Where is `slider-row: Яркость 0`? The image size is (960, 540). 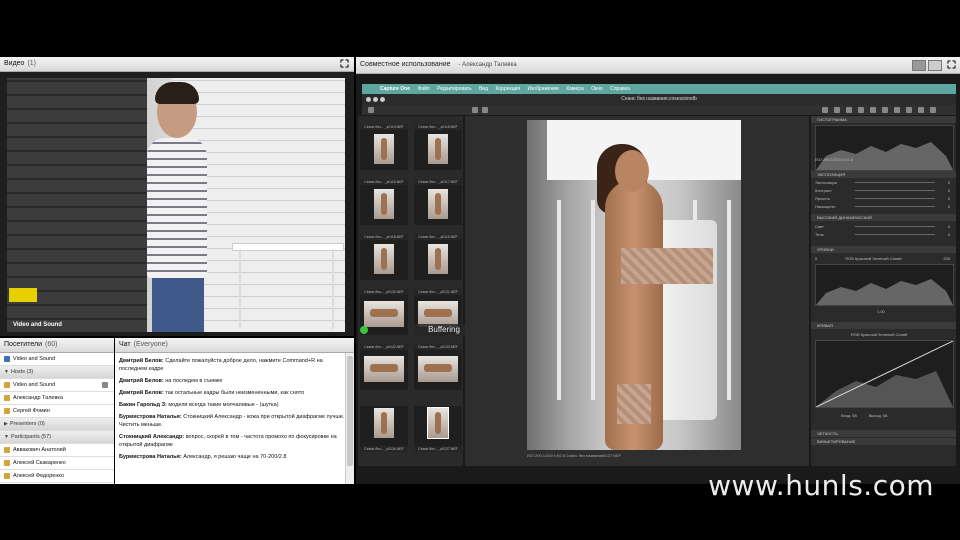 slider-row: Яркость 0 is located at coordinates (883, 198).